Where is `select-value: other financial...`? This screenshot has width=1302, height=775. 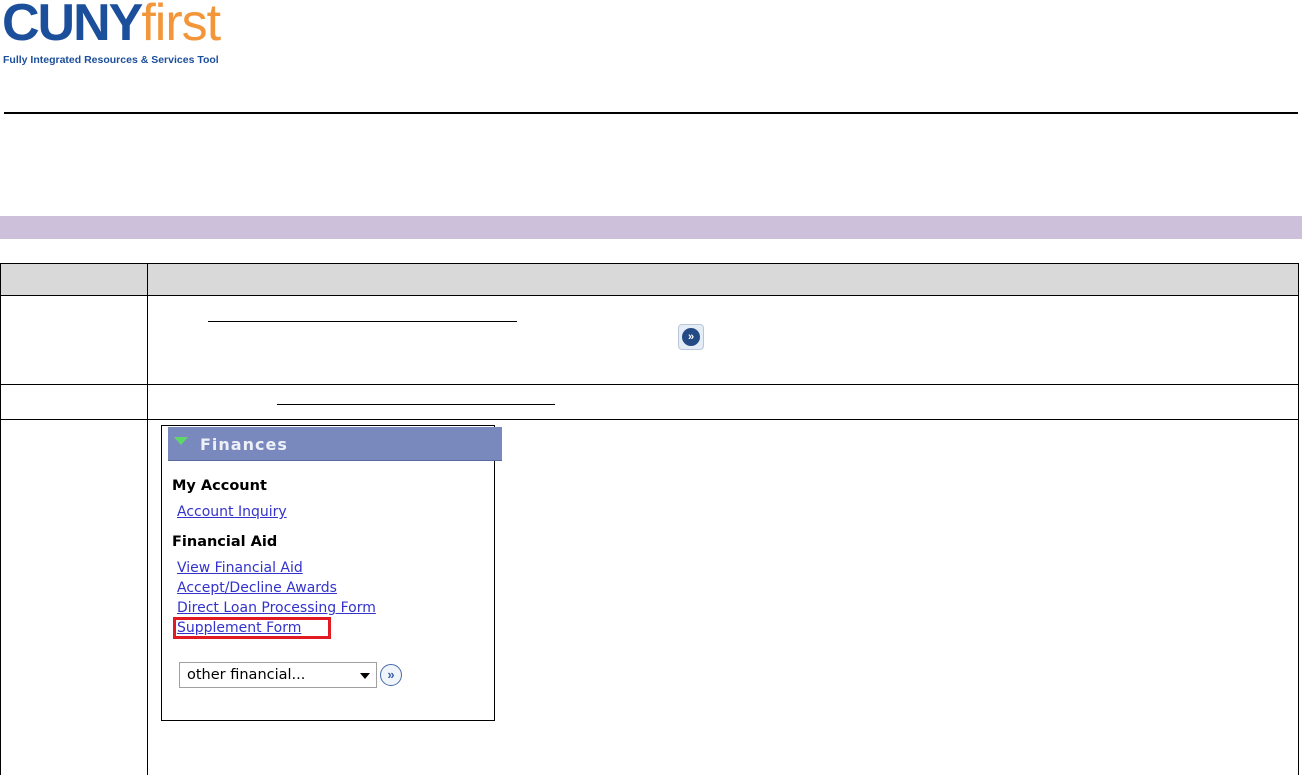 select-value: other financial... is located at coordinates (246, 675).